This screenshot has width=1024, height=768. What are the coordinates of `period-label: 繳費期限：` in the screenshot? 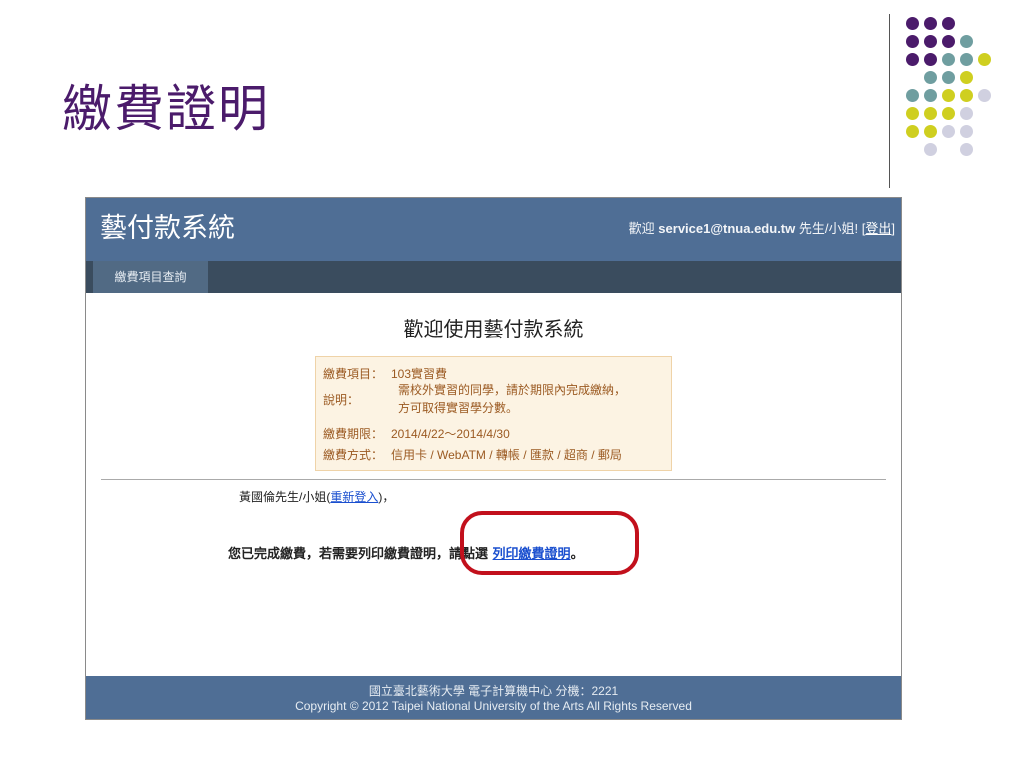 It's located at (353, 434).